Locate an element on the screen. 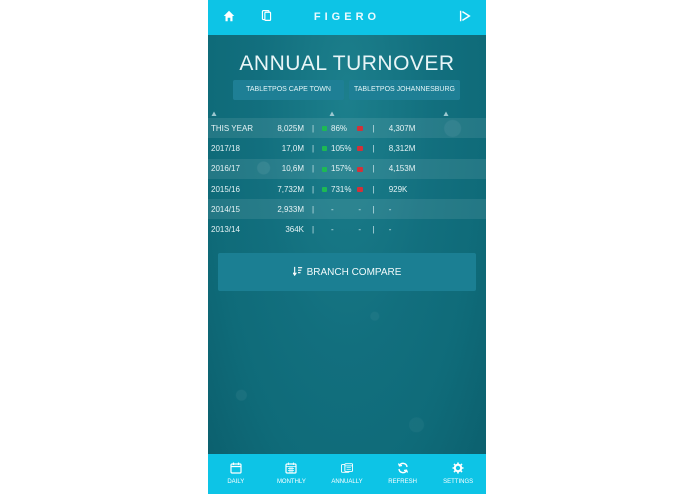  nav-daily: DAILY is located at coordinates (236, 474).